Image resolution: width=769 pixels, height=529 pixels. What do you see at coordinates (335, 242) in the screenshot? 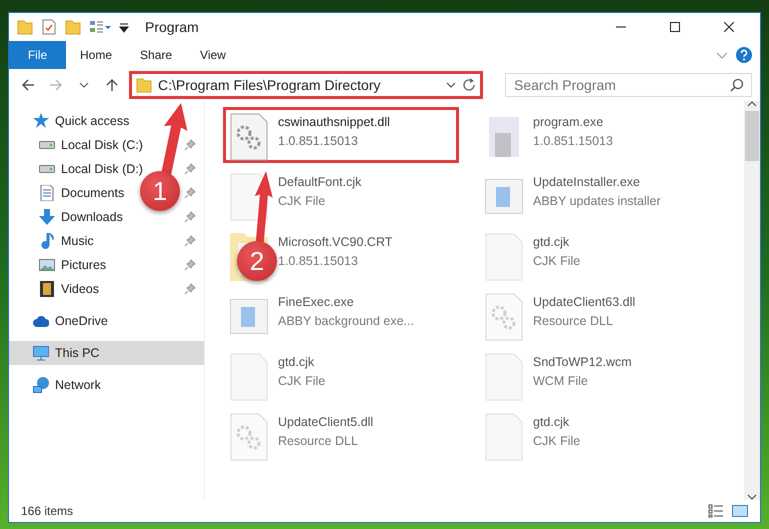
I see `file-name: Microsoft.VC90.CRT` at bounding box center [335, 242].